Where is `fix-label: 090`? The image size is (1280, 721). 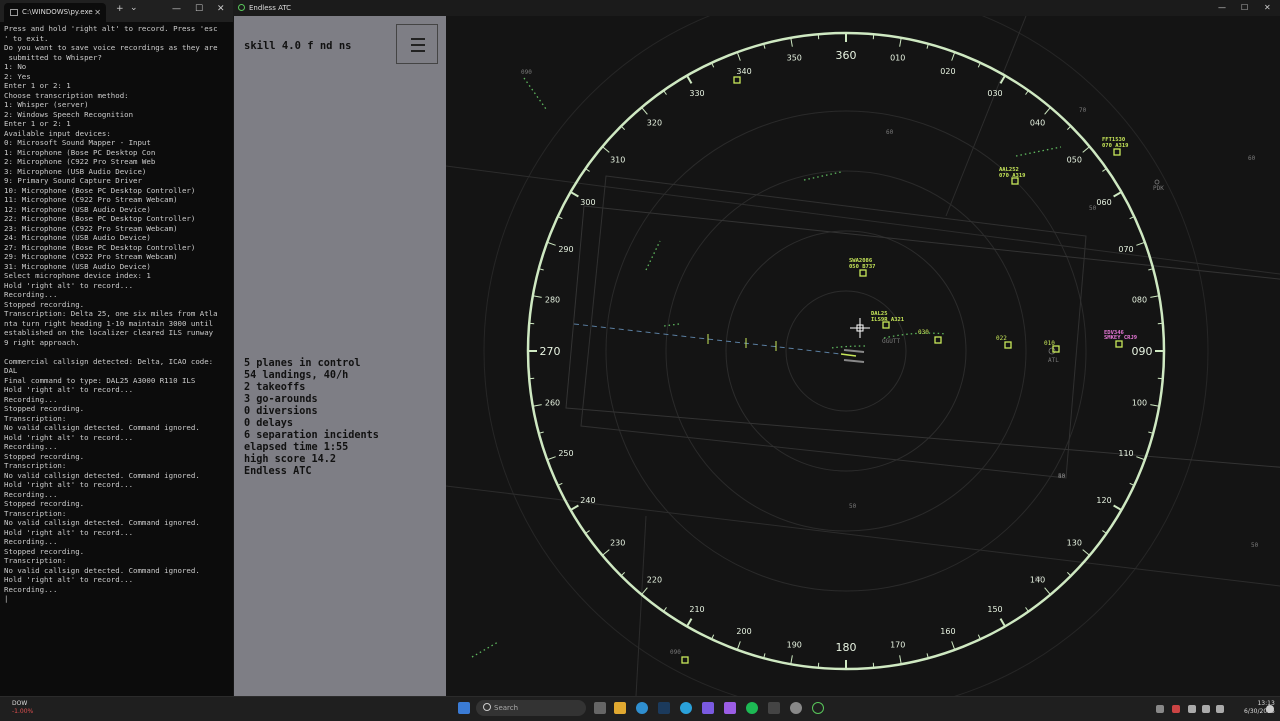
fix-label: 090 is located at coordinates (526, 72).